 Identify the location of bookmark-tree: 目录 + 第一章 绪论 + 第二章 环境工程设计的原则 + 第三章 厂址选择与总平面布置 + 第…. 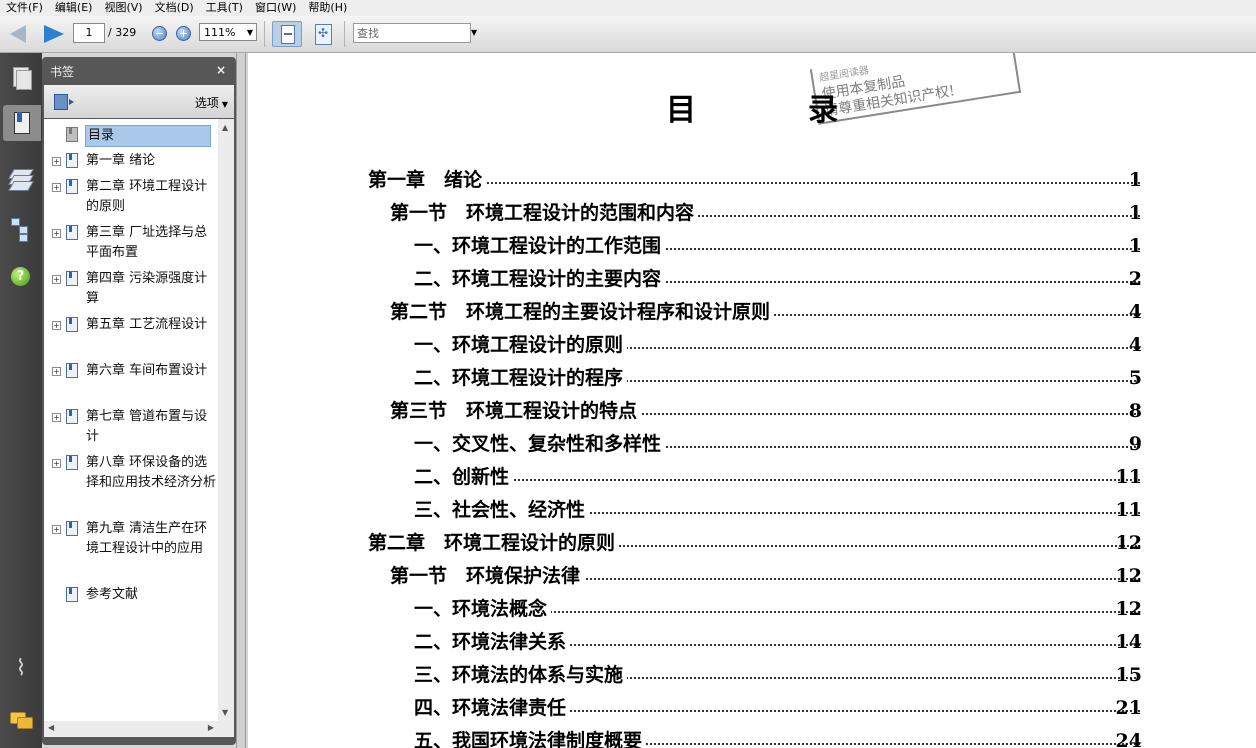
(131, 420).